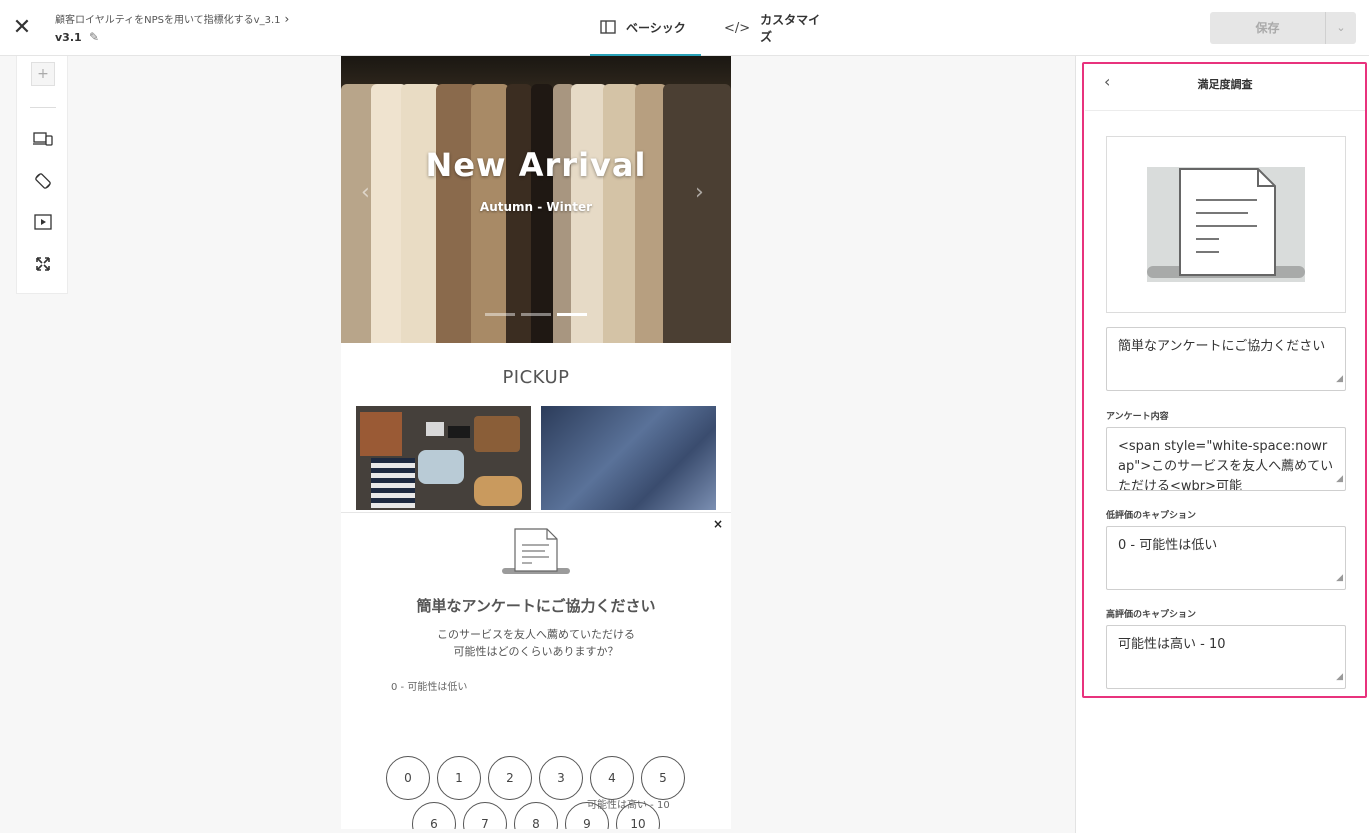  What do you see at coordinates (365, 192) in the screenshot?
I see `chevron-left-icon: ‹` at bounding box center [365, 192].